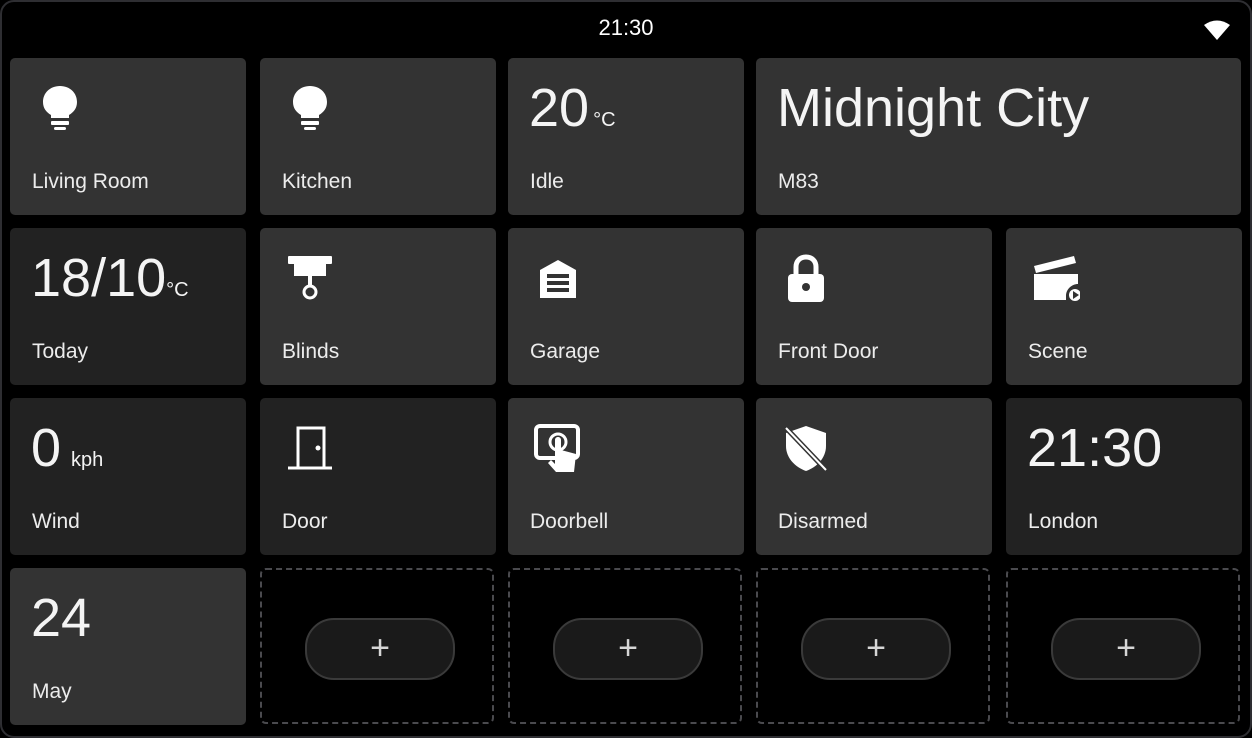  What do you see at coordinates (128, 476) in the screenshot?
I see `tile-wind: 0 kph Wind` at bounding box center [128, 476].